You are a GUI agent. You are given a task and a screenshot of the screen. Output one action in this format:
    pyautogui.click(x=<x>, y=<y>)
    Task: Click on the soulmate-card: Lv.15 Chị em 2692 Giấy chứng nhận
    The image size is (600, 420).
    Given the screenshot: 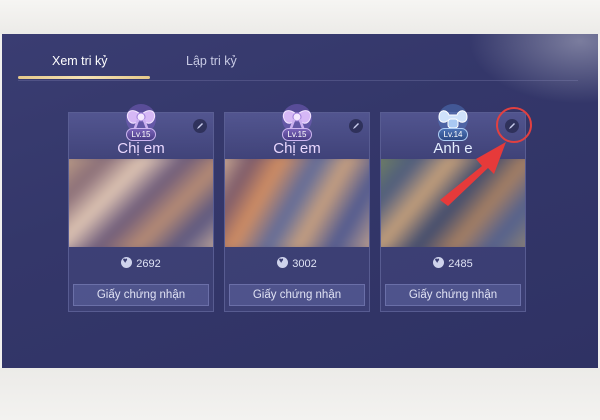 What is the action you would take?
    pyautogui.click(x=141, y=208)
    